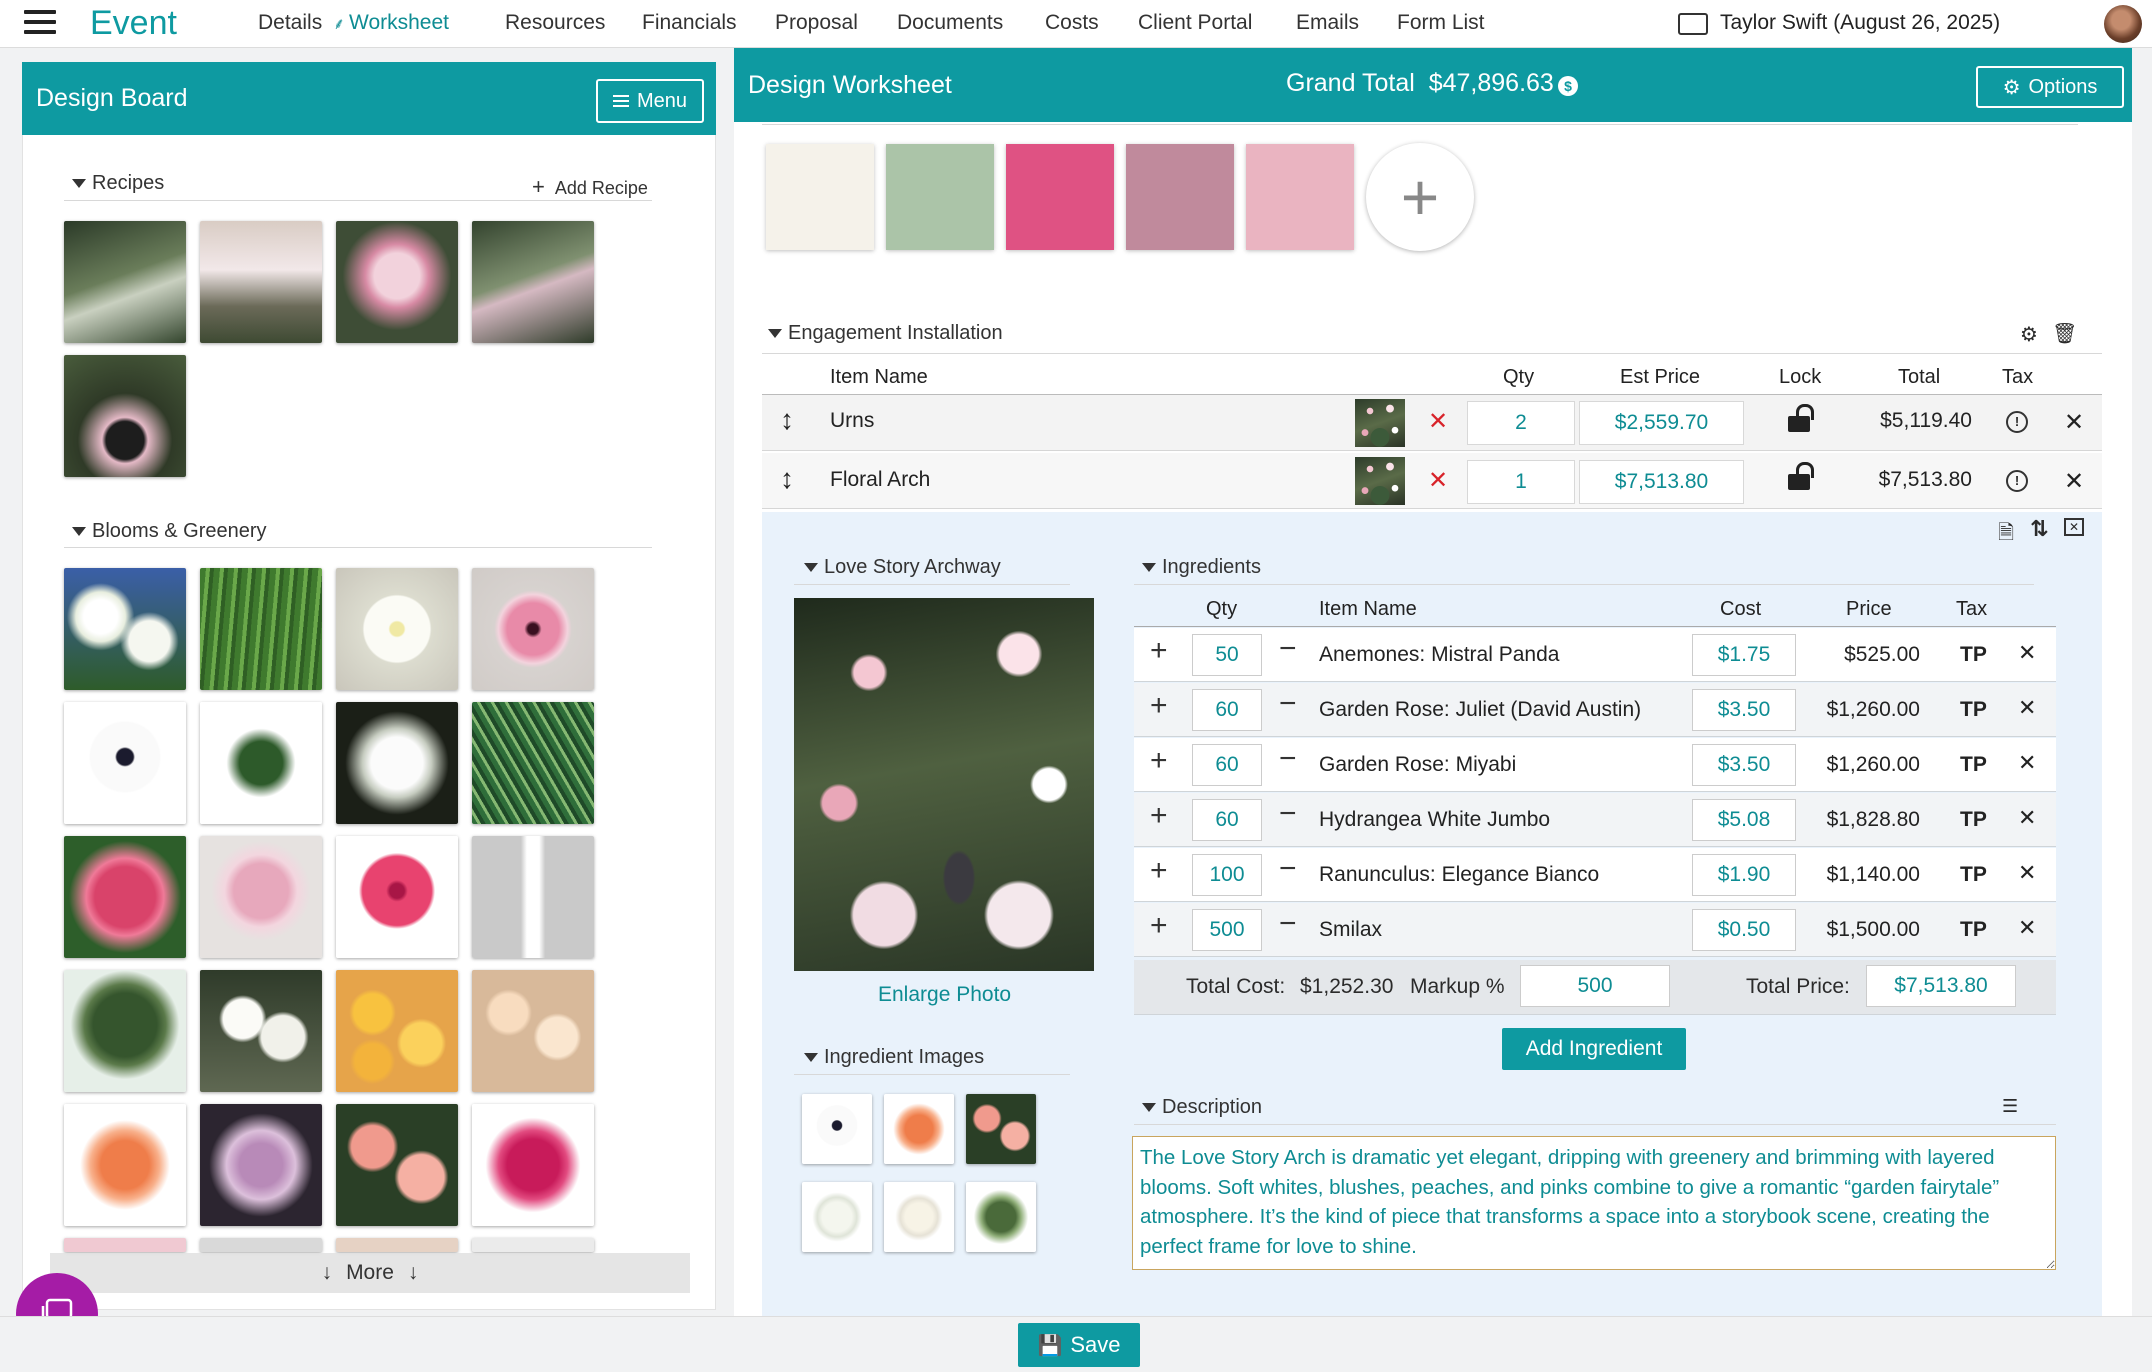  What do you see at coordinates (1439, 655) in the screenshot?
I see `ingredient-name: Anemones: Mistral Panda` at bounding box center [1439, 655].